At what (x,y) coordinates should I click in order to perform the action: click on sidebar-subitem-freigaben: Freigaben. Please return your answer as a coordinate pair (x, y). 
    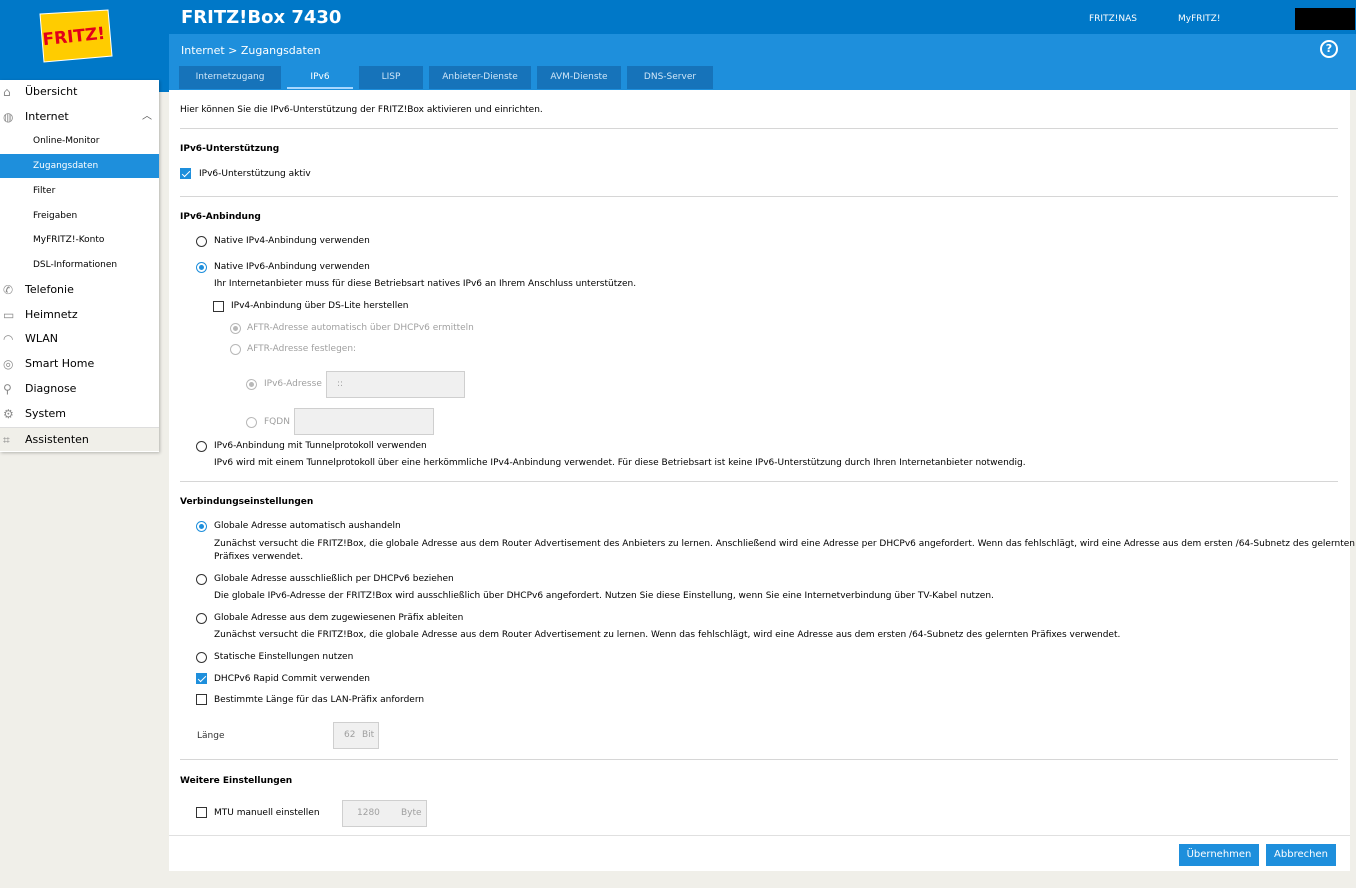
    Looking at the image, I should click on (79, 216).